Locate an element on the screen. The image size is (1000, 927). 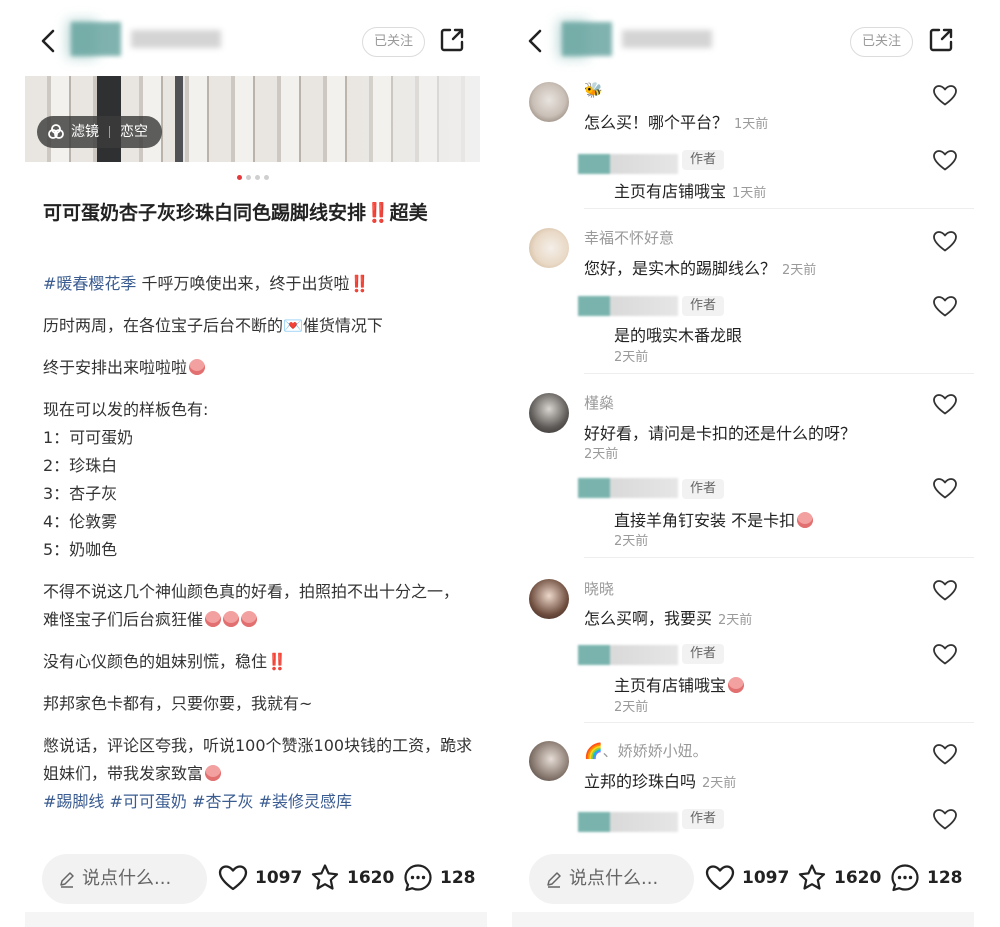
hashtag-link: #踢脚线 is located at coordinates (73, 801).